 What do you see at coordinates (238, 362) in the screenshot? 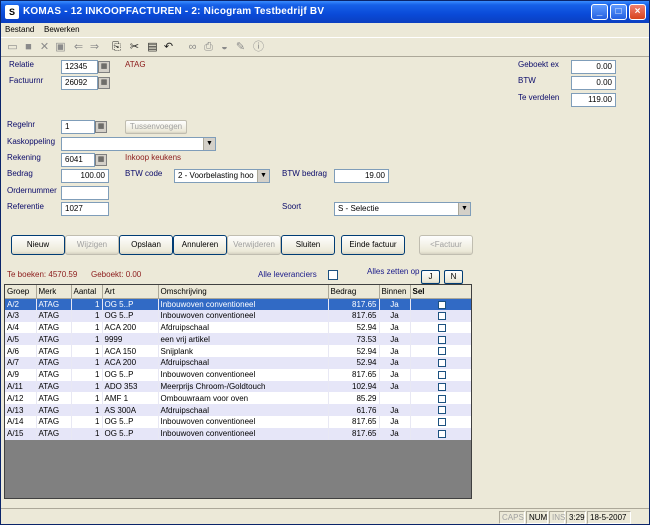
I see `table-row: A/7 ATAG 1 ACA 200 Afdruipschaal 52.94 Ja` at bounding box center [238, 362].